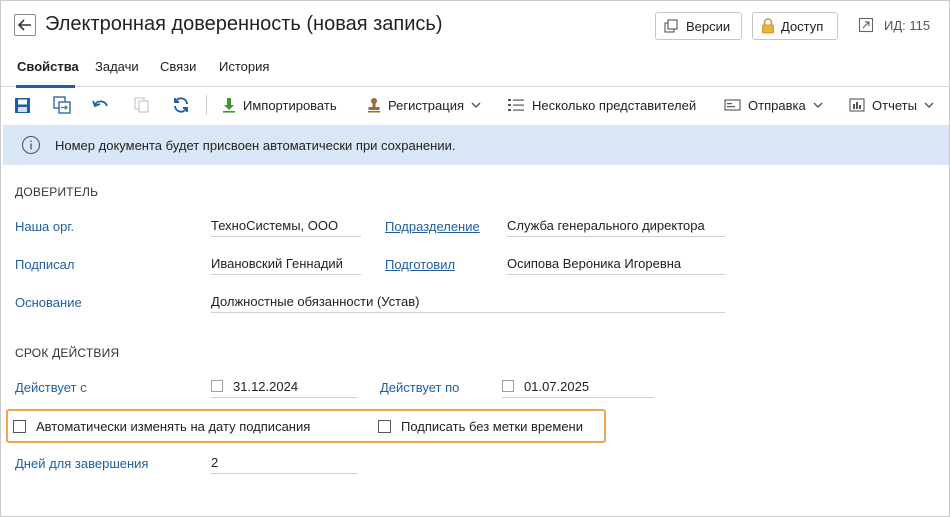  I want to click on arrow-left-icon, so click(24, 25).